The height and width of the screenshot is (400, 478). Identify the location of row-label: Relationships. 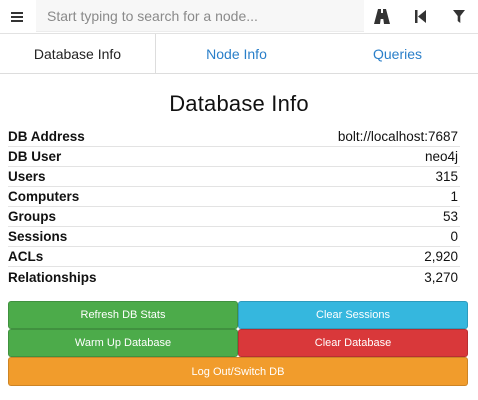
(52, 277).